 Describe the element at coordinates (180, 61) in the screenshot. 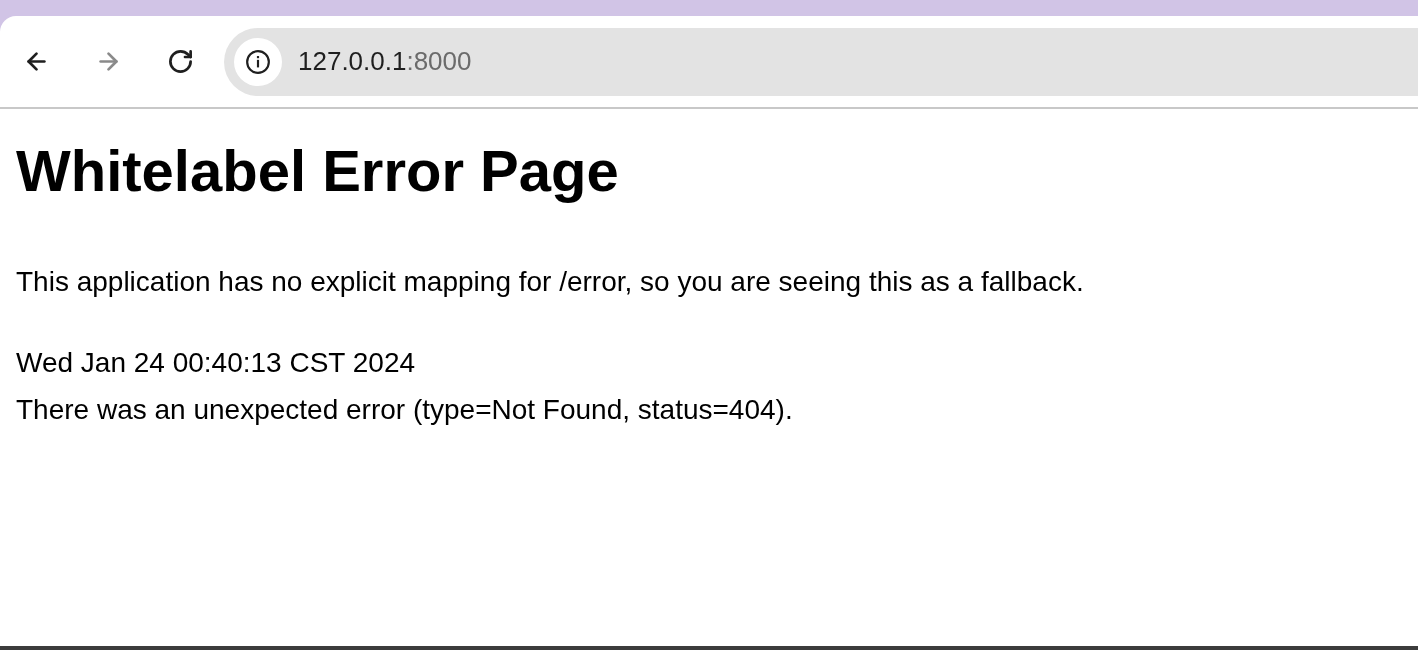

I see `reload-icon` at that location.